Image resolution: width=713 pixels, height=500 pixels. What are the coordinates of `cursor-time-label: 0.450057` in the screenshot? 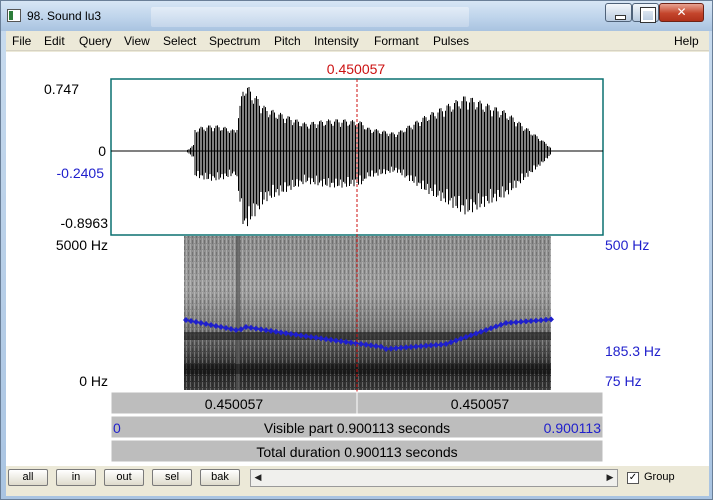 It's located at (356, 69).